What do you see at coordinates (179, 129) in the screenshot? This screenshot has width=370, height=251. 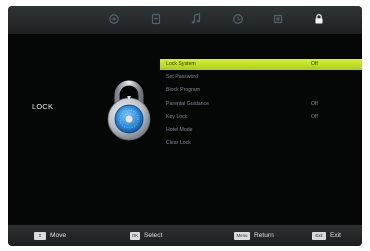 I see `menu-item-label: Hotel Mode` at bounding box center [179, 129].